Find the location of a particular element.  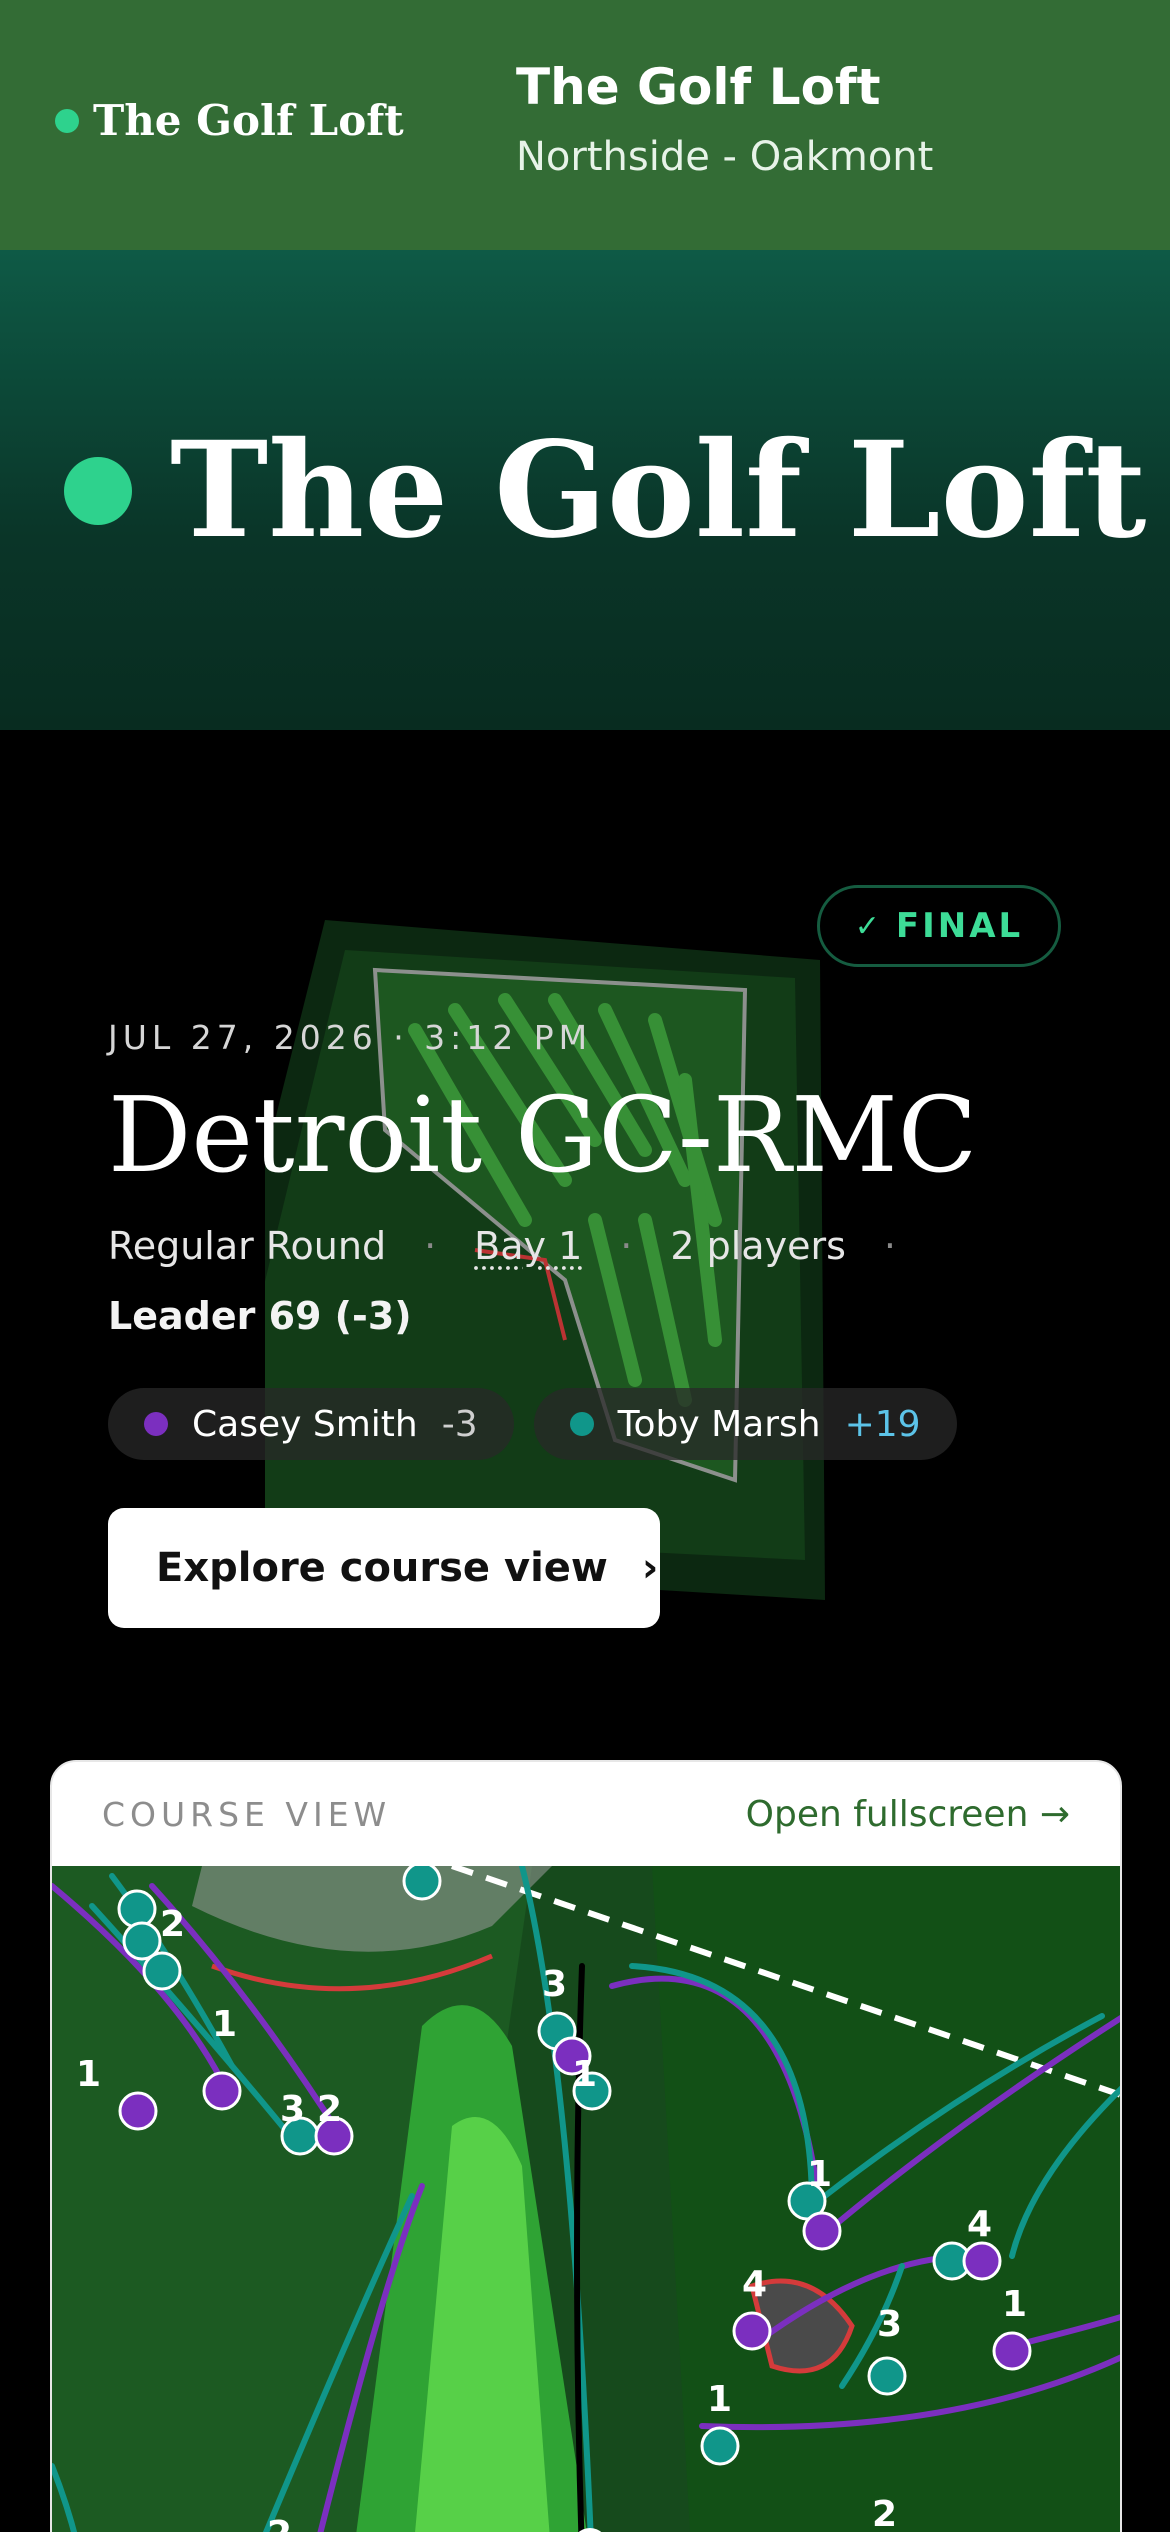

player-score: -3 is located at coordinates (459, 1424).